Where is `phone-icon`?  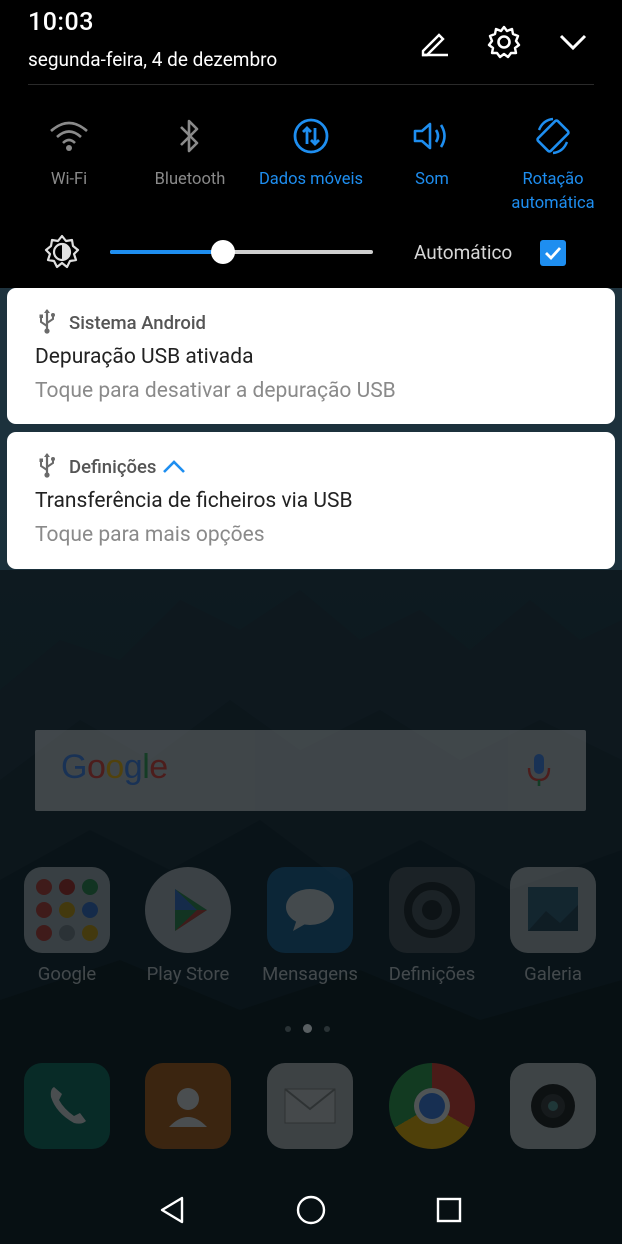 phone-icon is located at coordinates (67, 1106).